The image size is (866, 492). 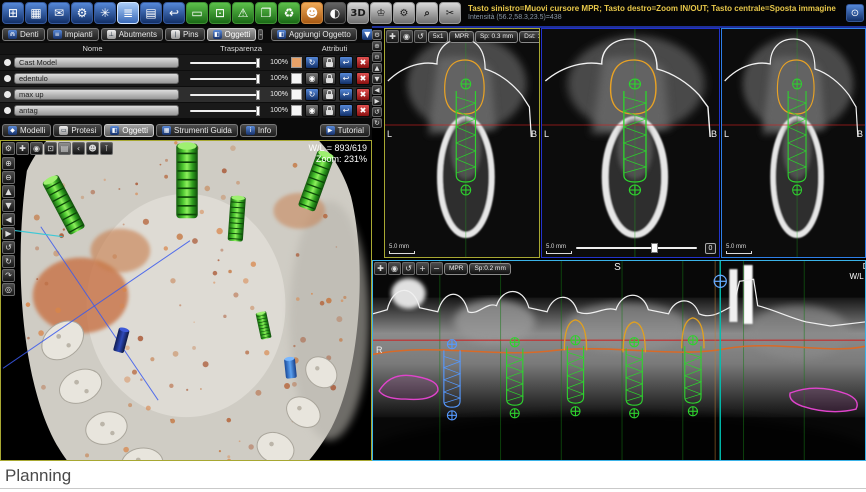 What do you see at coordinates (636, 248) in the screenshot?
I see `slice-scroll-slider` at bounding box center [636, 248].